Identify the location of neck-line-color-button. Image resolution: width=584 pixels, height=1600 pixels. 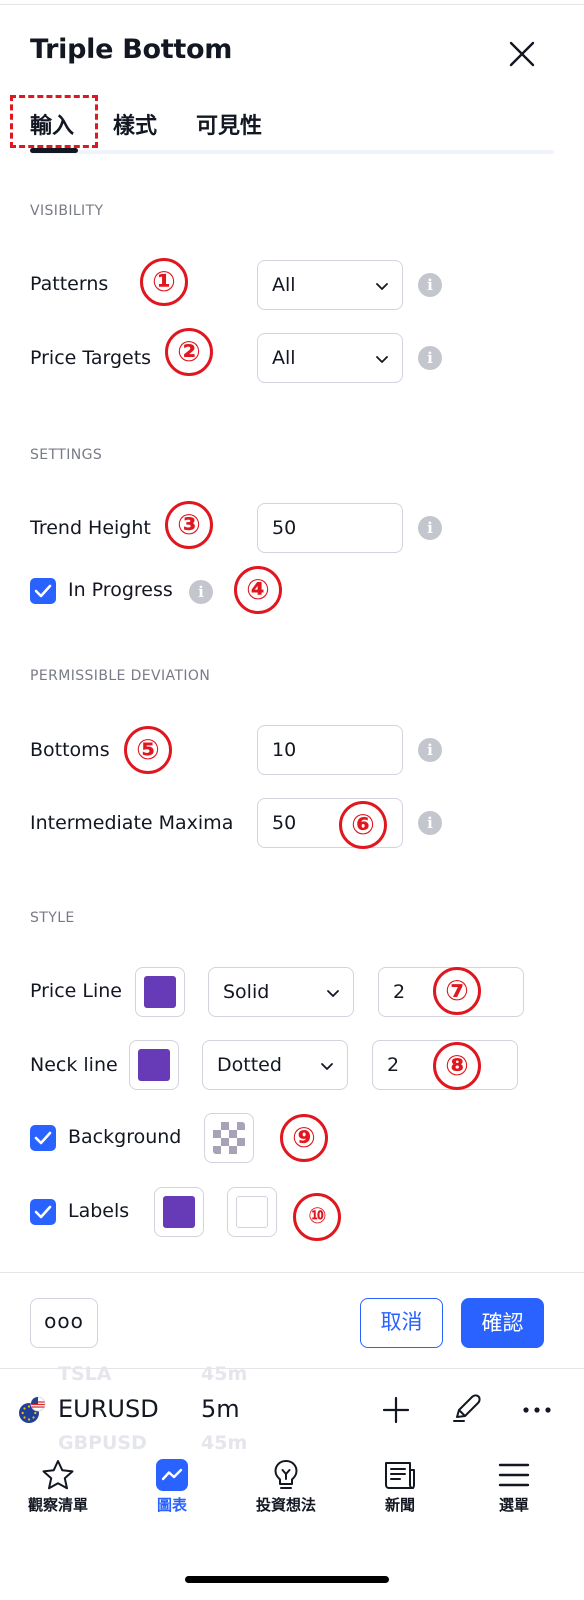
(154, 1065).